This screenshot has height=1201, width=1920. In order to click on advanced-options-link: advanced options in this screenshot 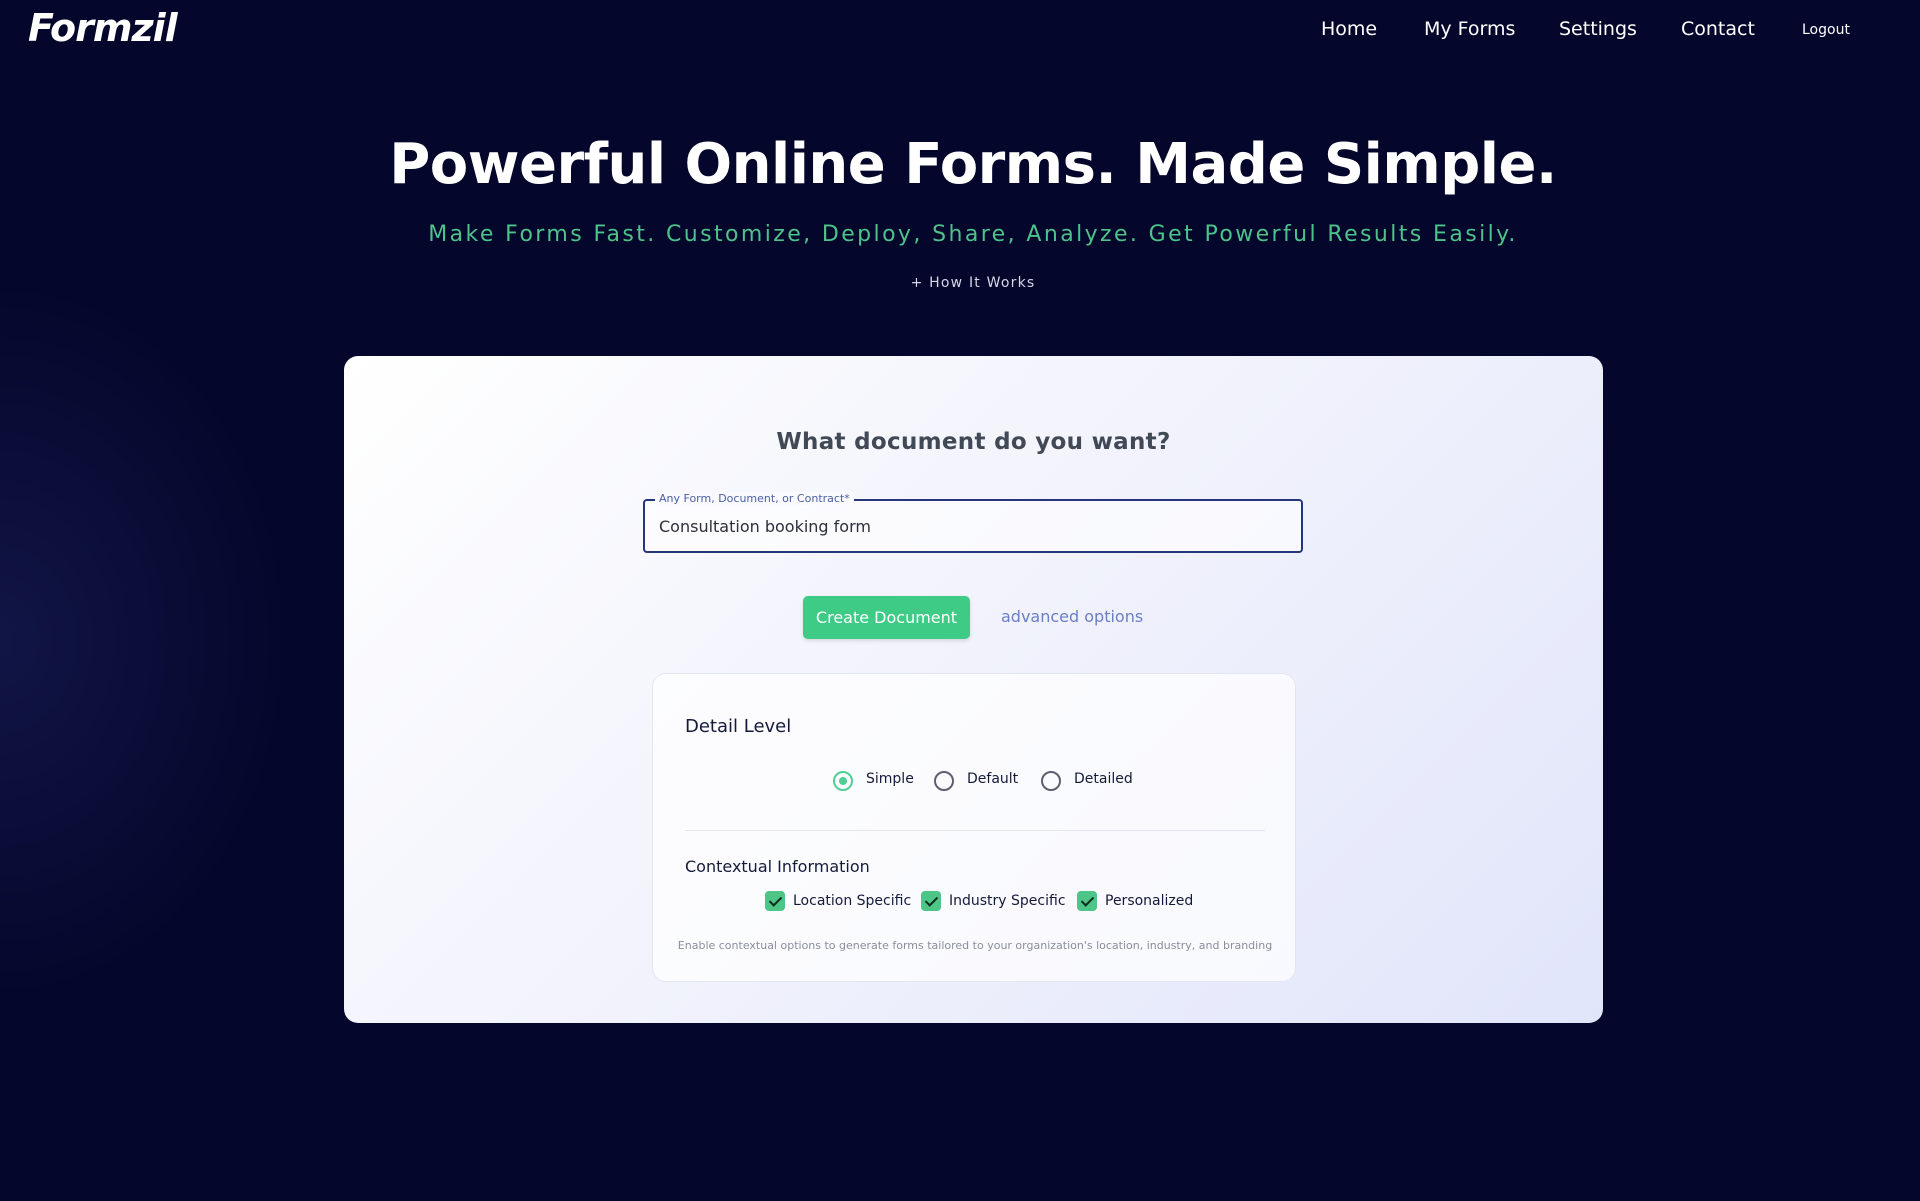, I will do `click(1072, 616)`.